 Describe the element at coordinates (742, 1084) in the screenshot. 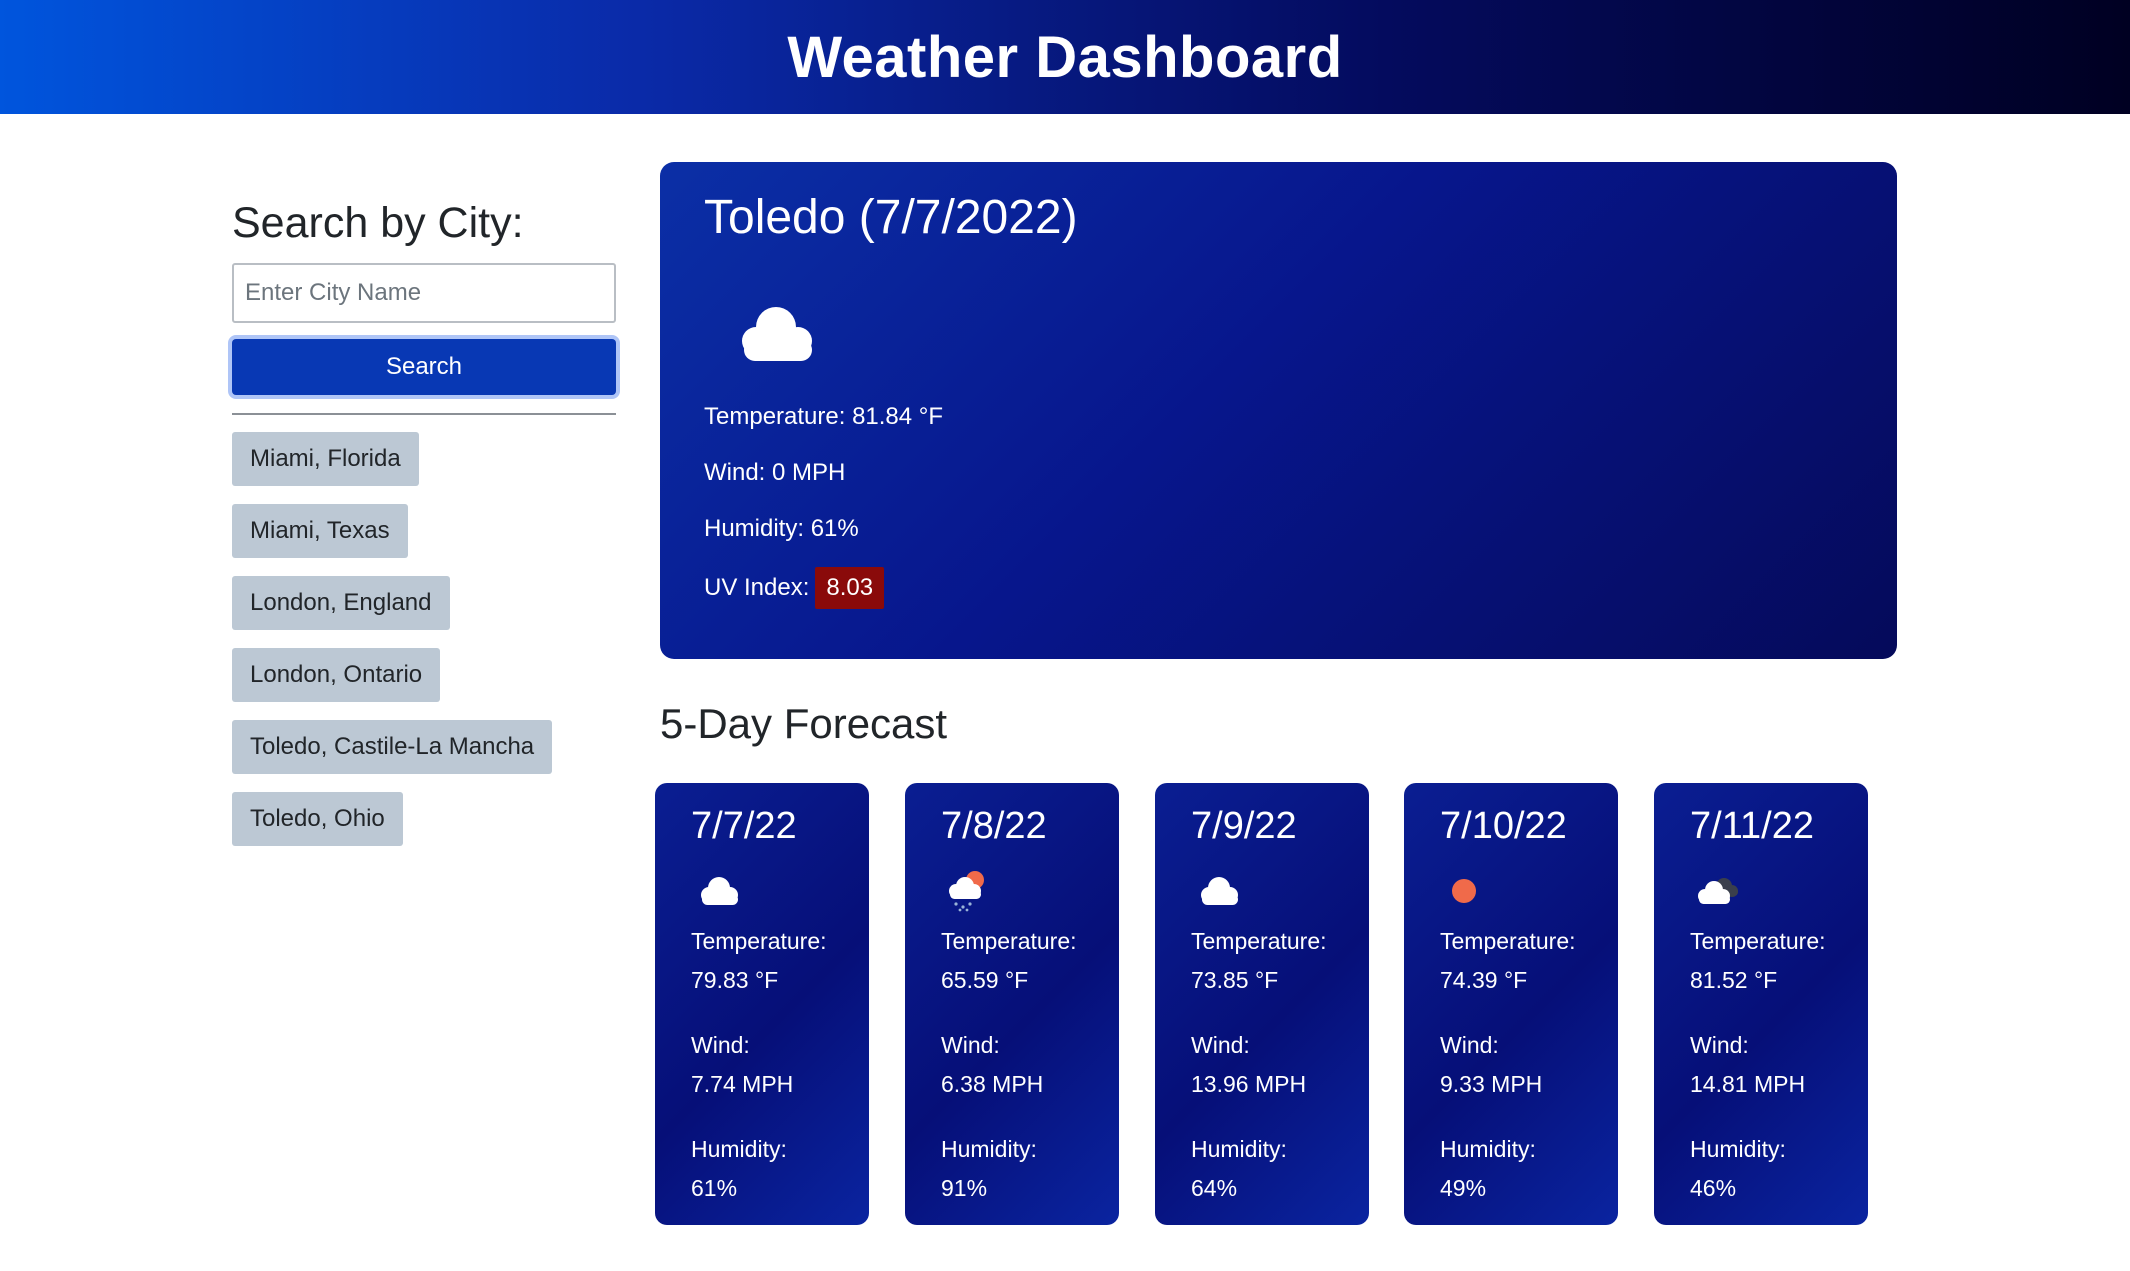

I see `forecast-wind: 7.74 MPH` at that location.